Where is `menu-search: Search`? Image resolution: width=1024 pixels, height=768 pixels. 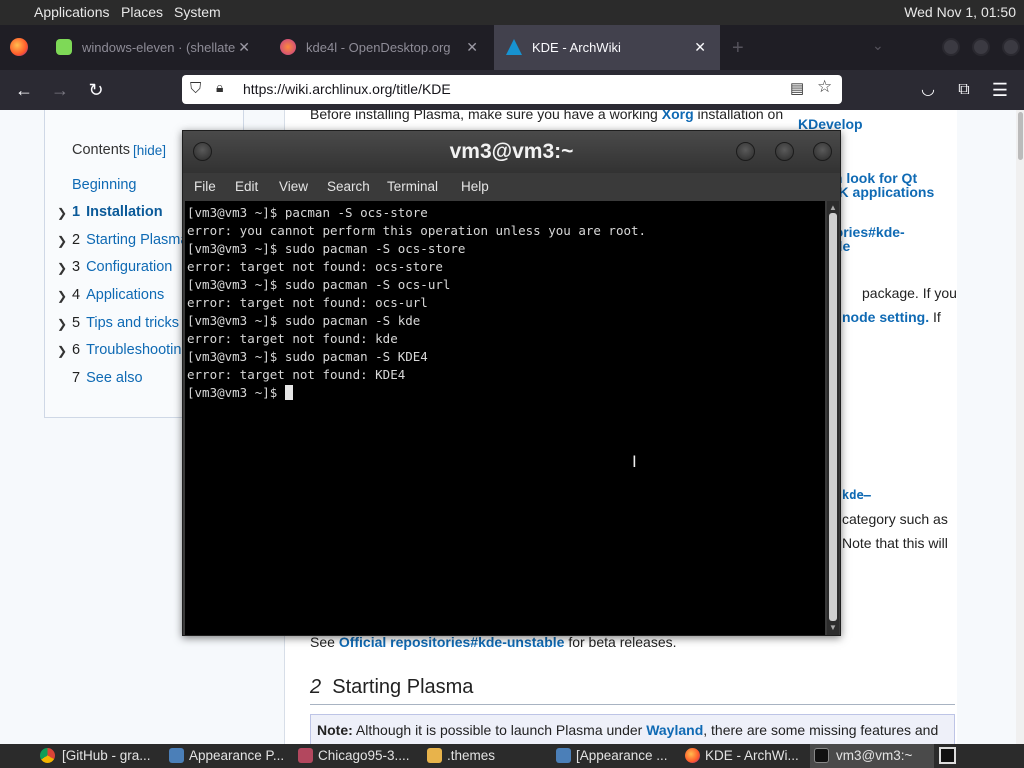 menu-search: Search is located at coordinates (348, 186).